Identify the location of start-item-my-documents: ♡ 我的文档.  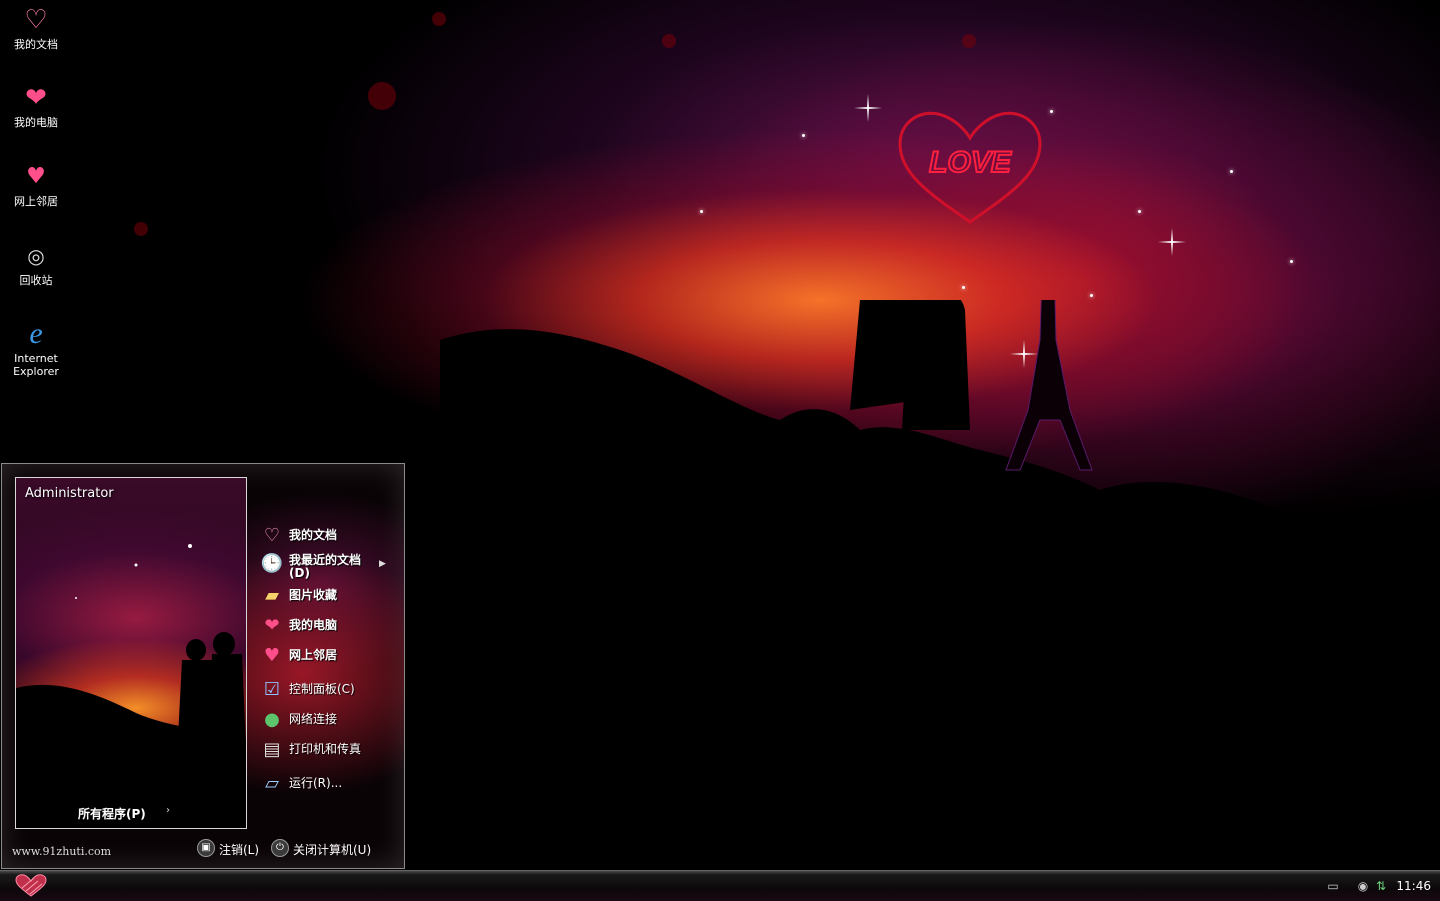
(330, 536).